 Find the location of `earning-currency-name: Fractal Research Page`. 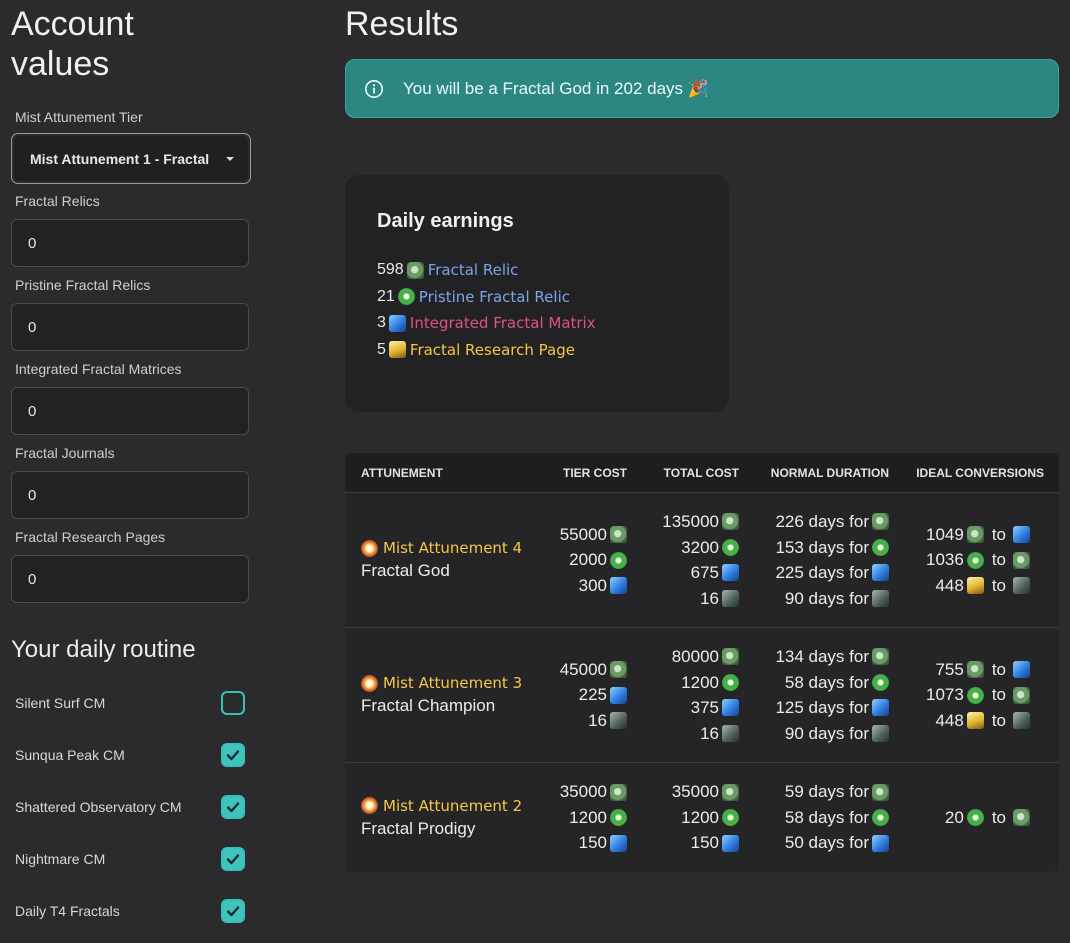

earning-currency-name: Fractal Research Page is located at coordinates (492, 349).